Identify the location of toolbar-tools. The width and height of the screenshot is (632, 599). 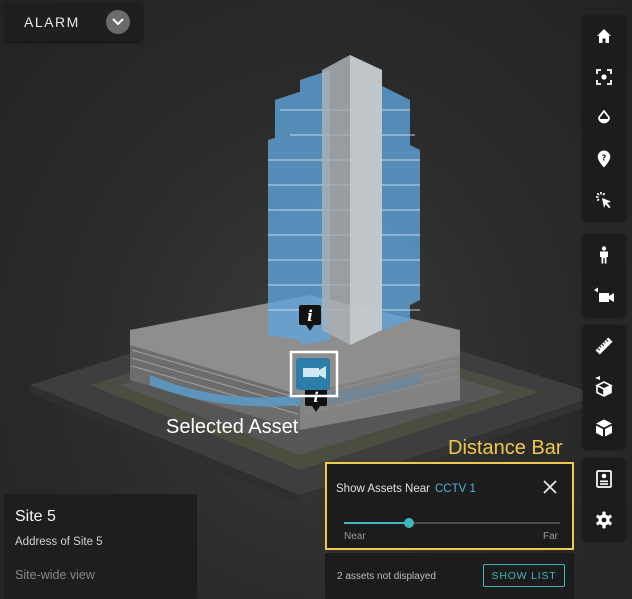
(604, 386).